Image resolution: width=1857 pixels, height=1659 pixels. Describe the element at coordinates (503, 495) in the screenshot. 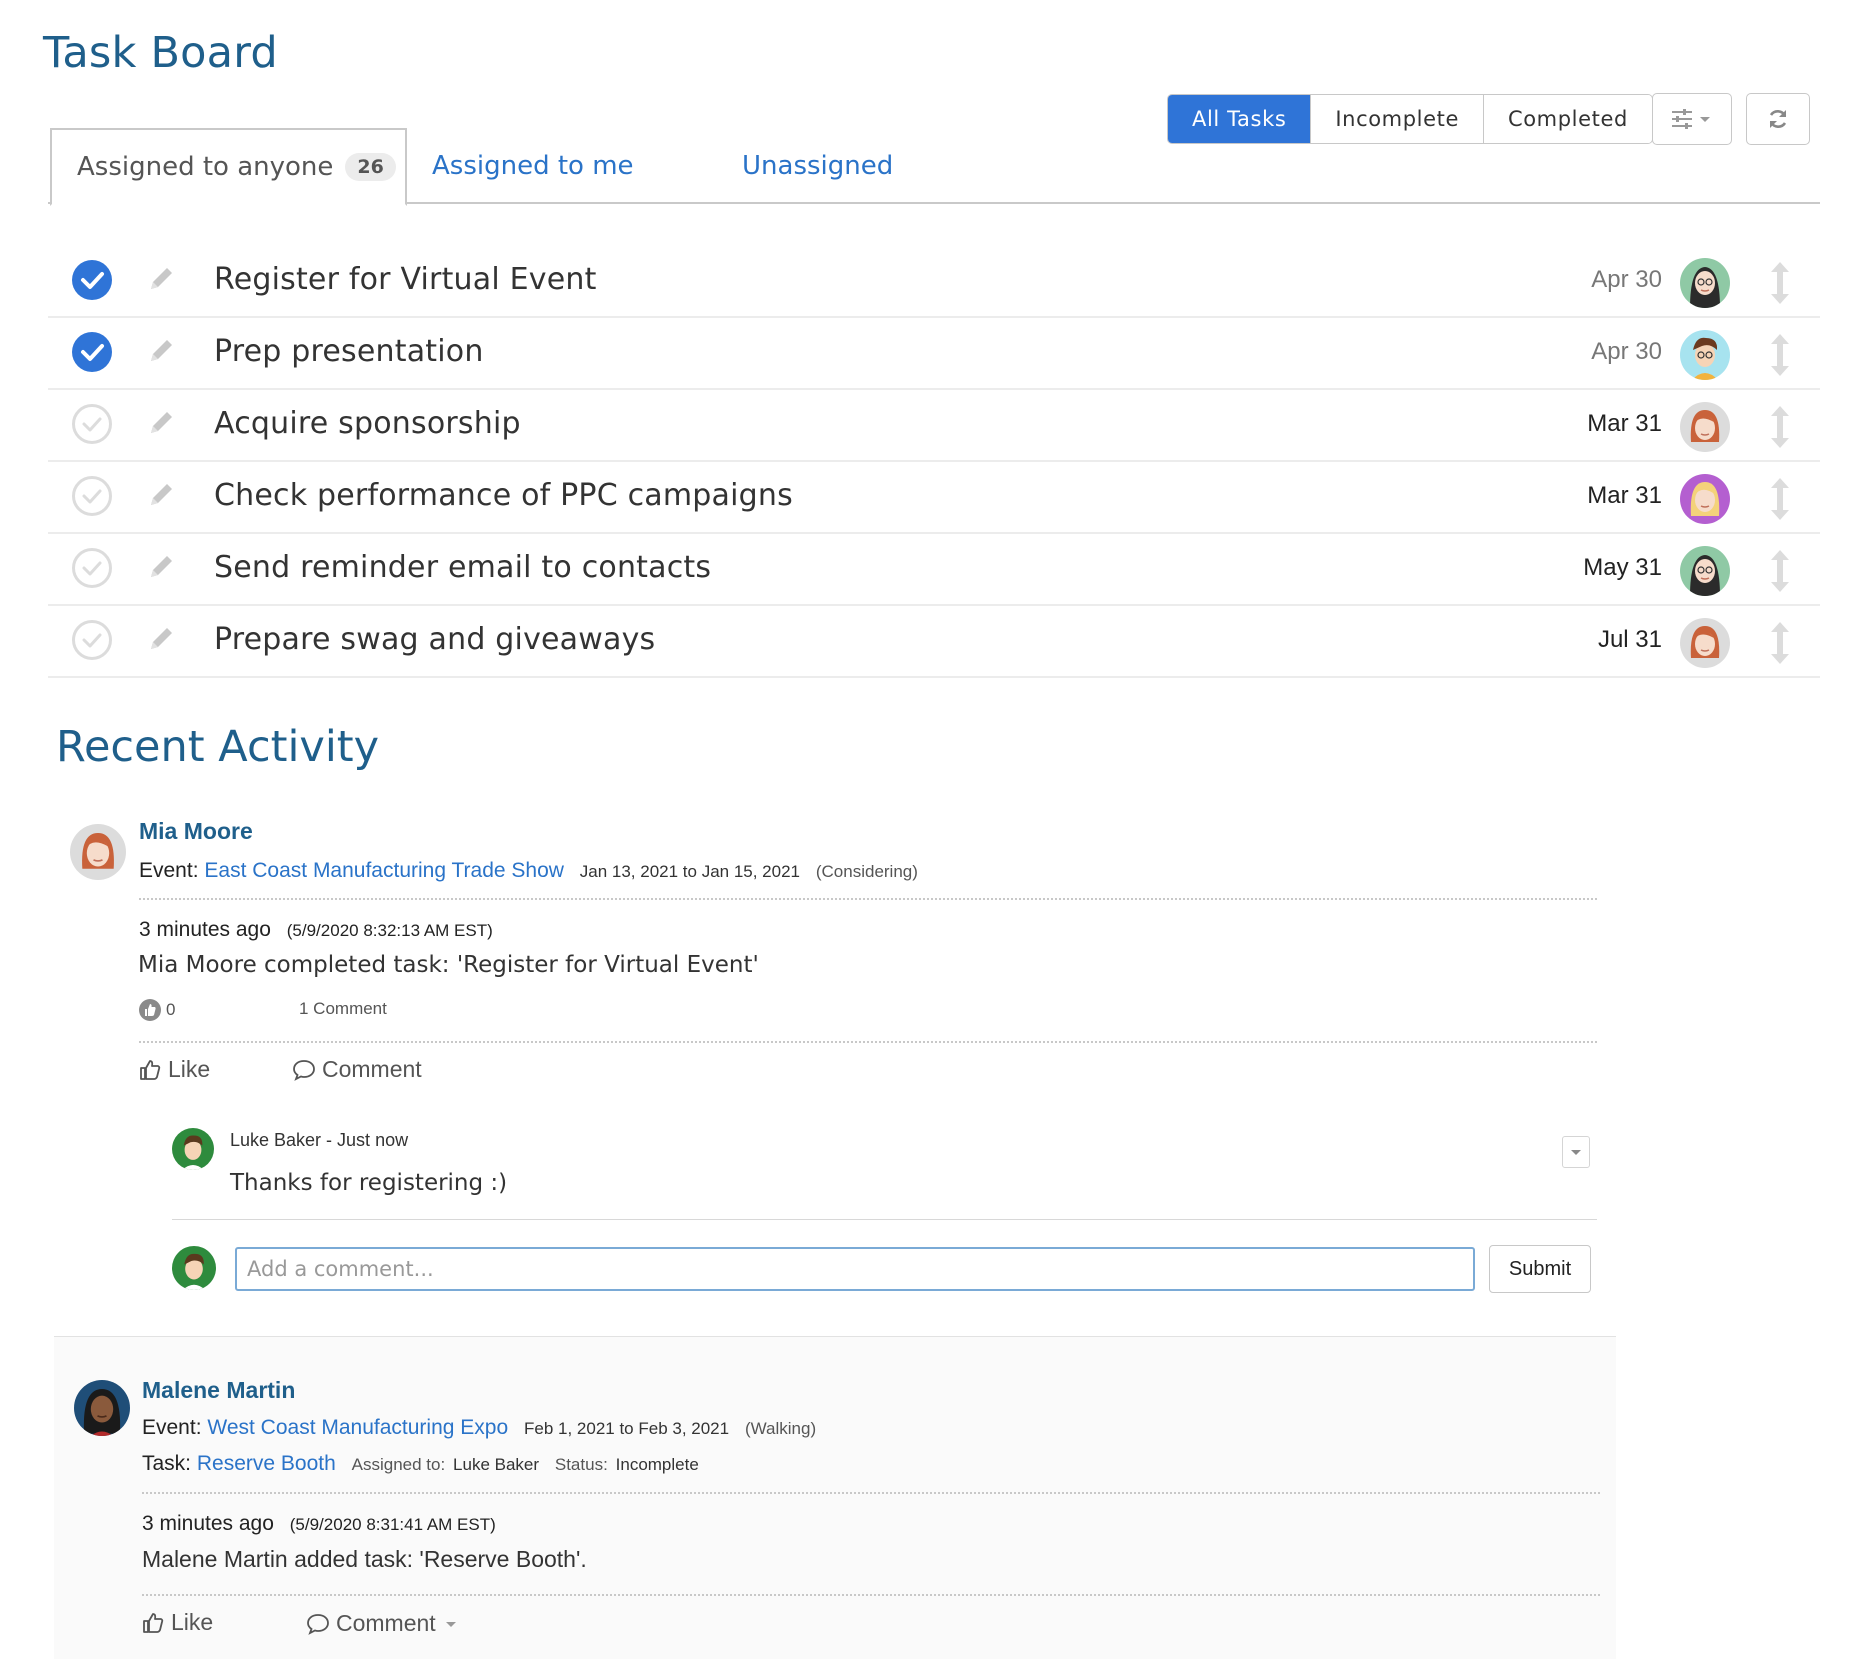

I see `task-title: Check performance of PPC campaigns` at that location.